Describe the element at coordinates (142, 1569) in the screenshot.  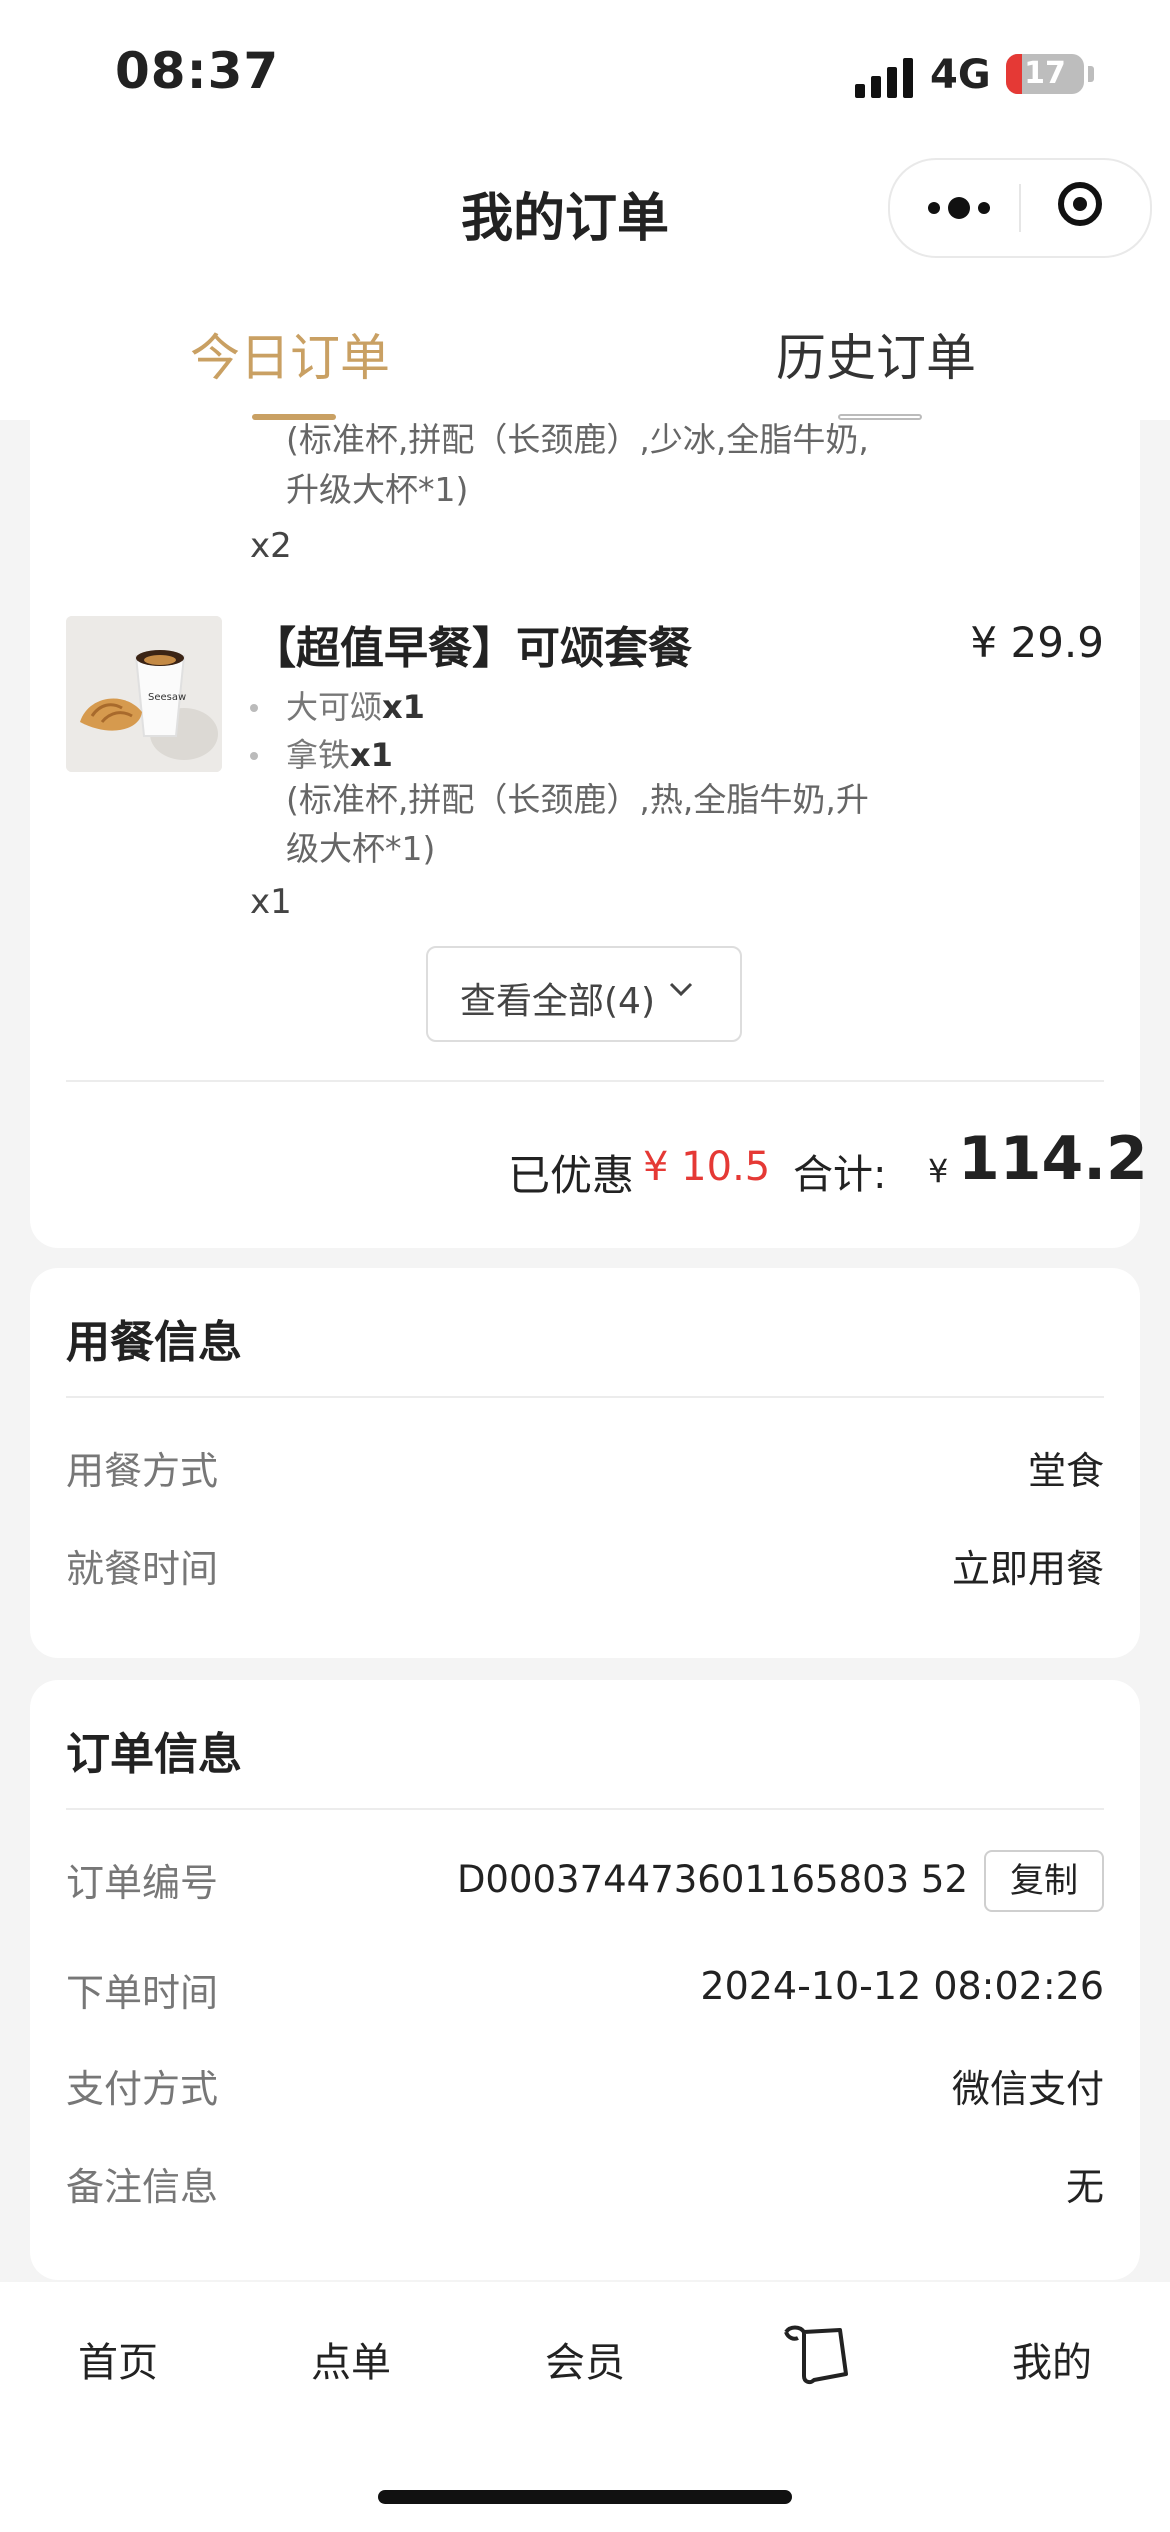
I see `meal-time-label: 就餐时间` at that location.